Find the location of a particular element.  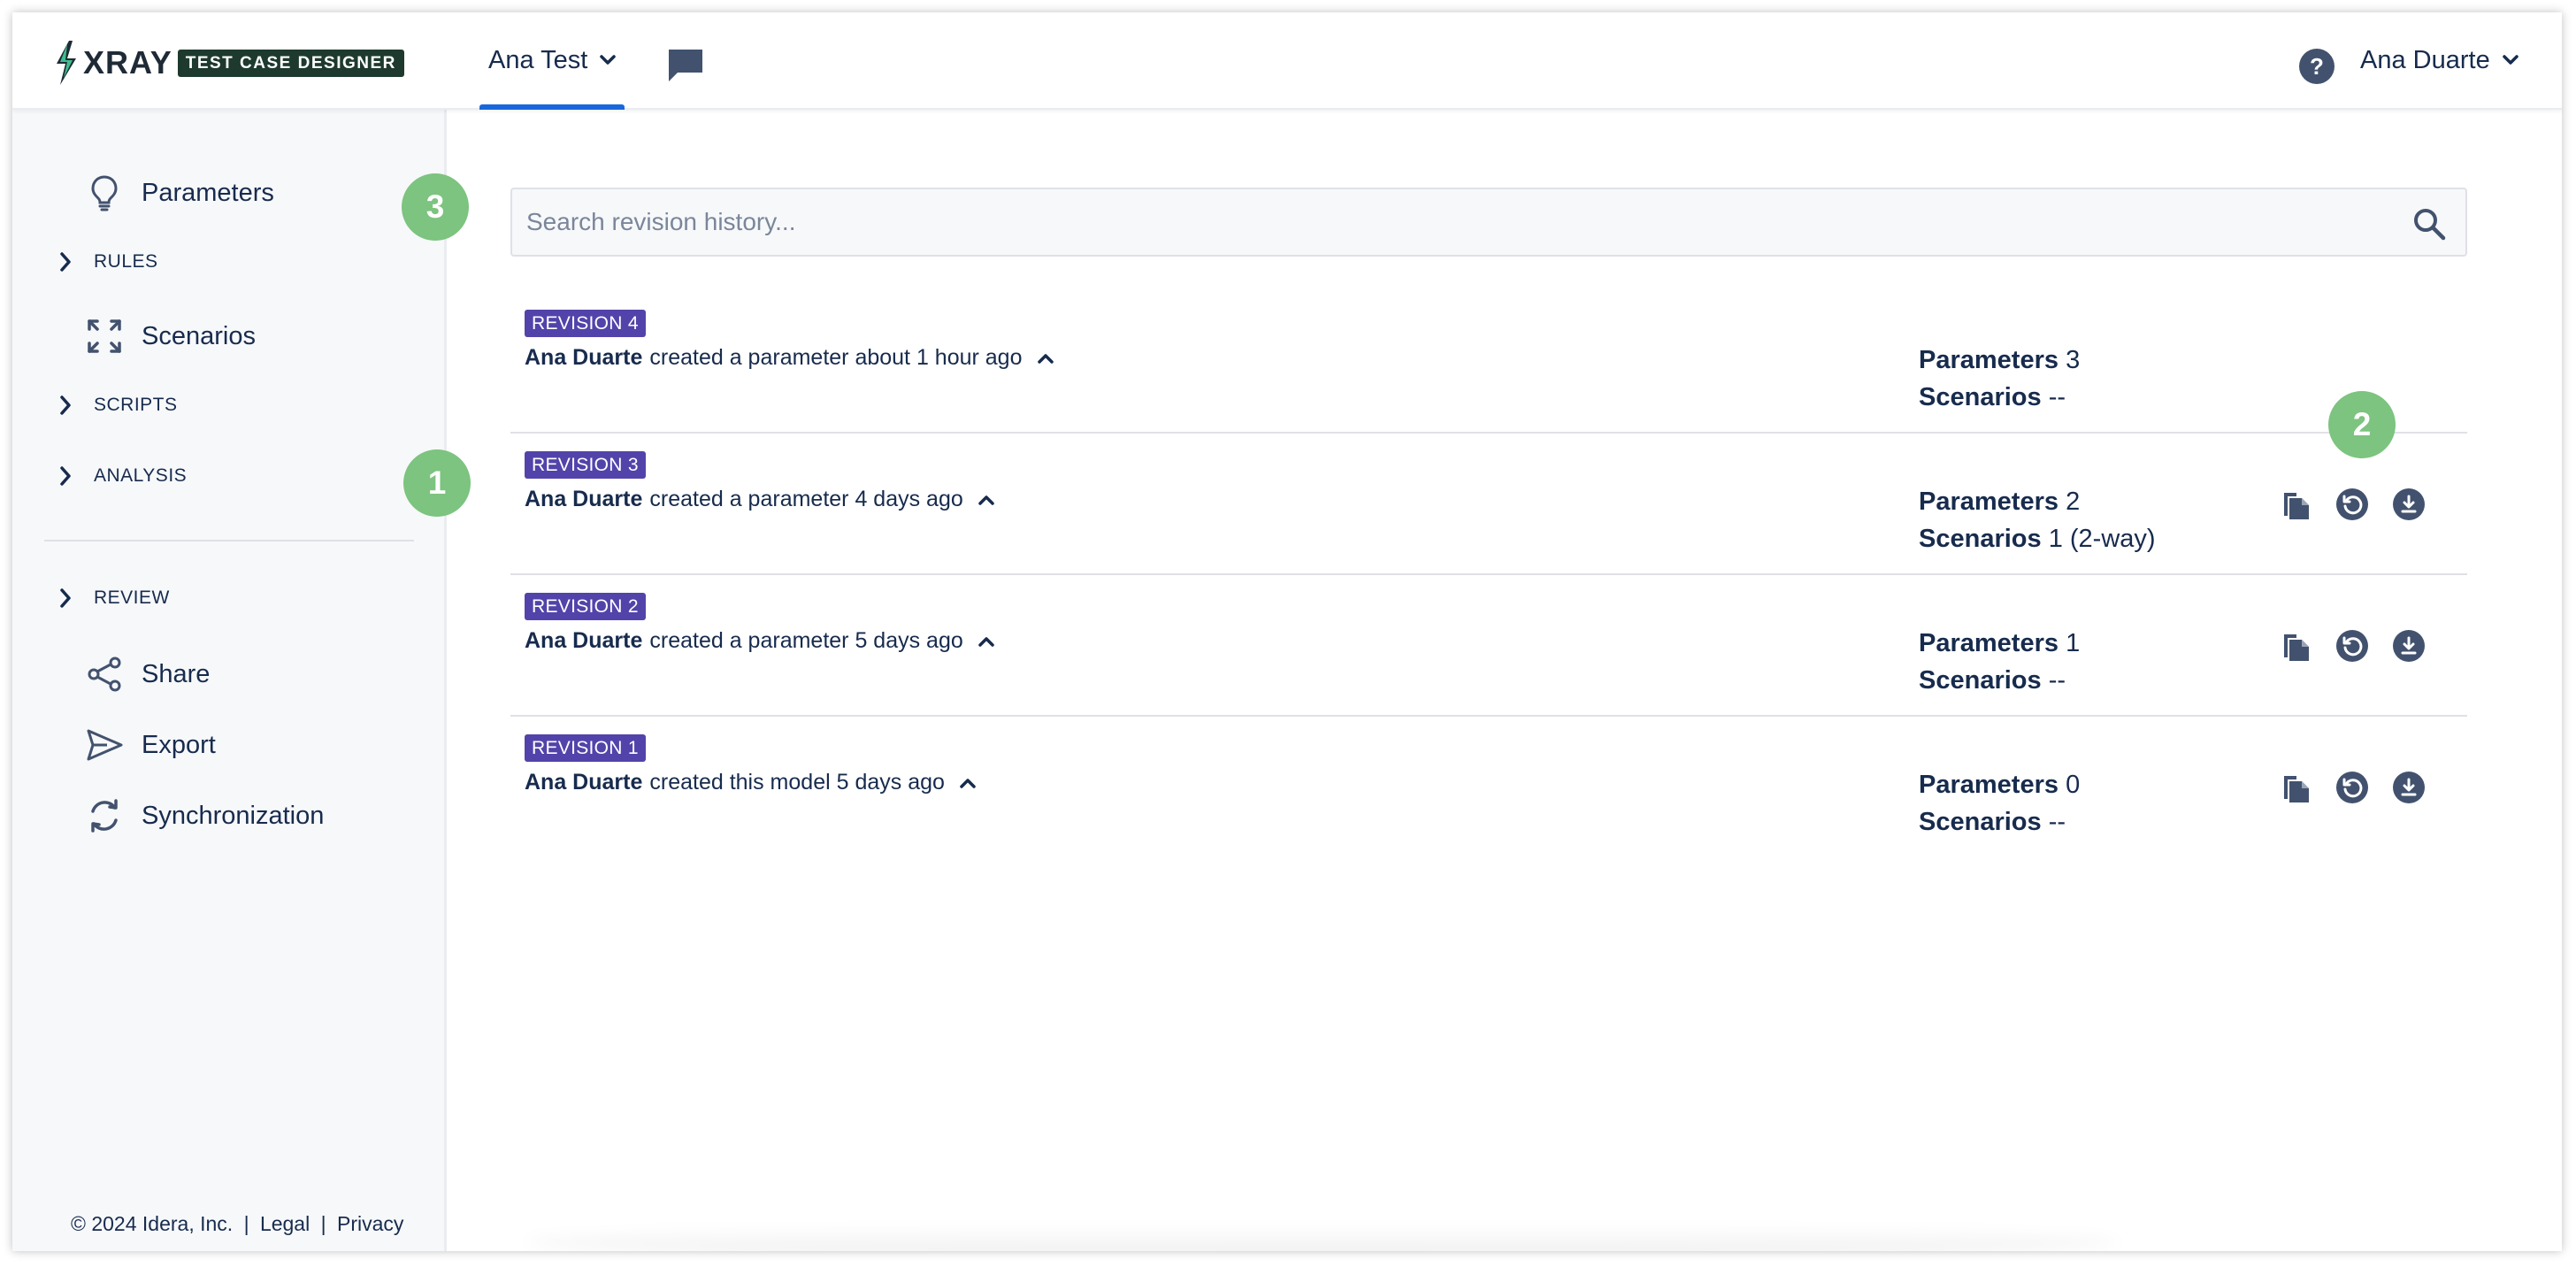

revision-stats: Parameters 1 Scenarios -- is located at coordinates (1999, 662).